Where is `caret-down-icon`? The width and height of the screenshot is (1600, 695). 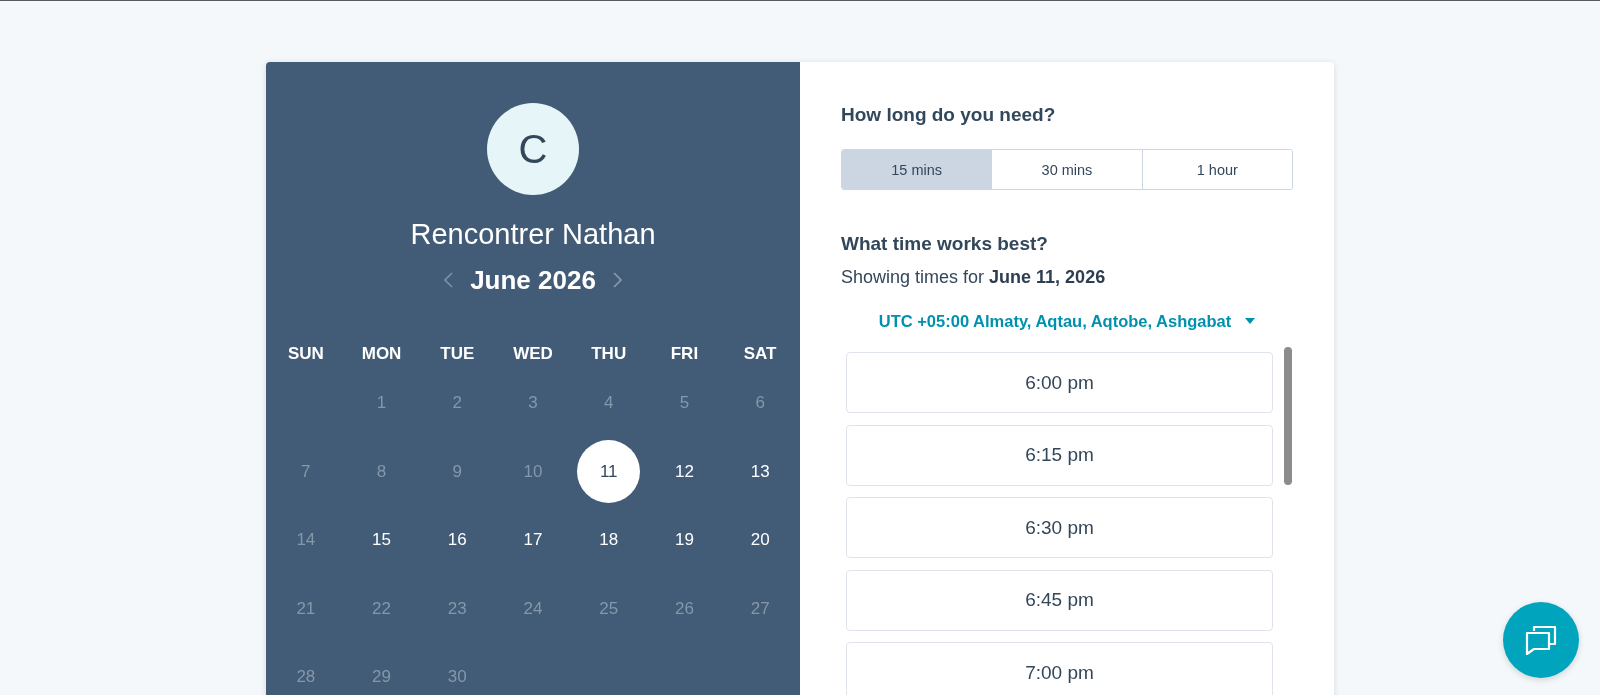 caret-down-icon is located at coordinates (1250, 321).